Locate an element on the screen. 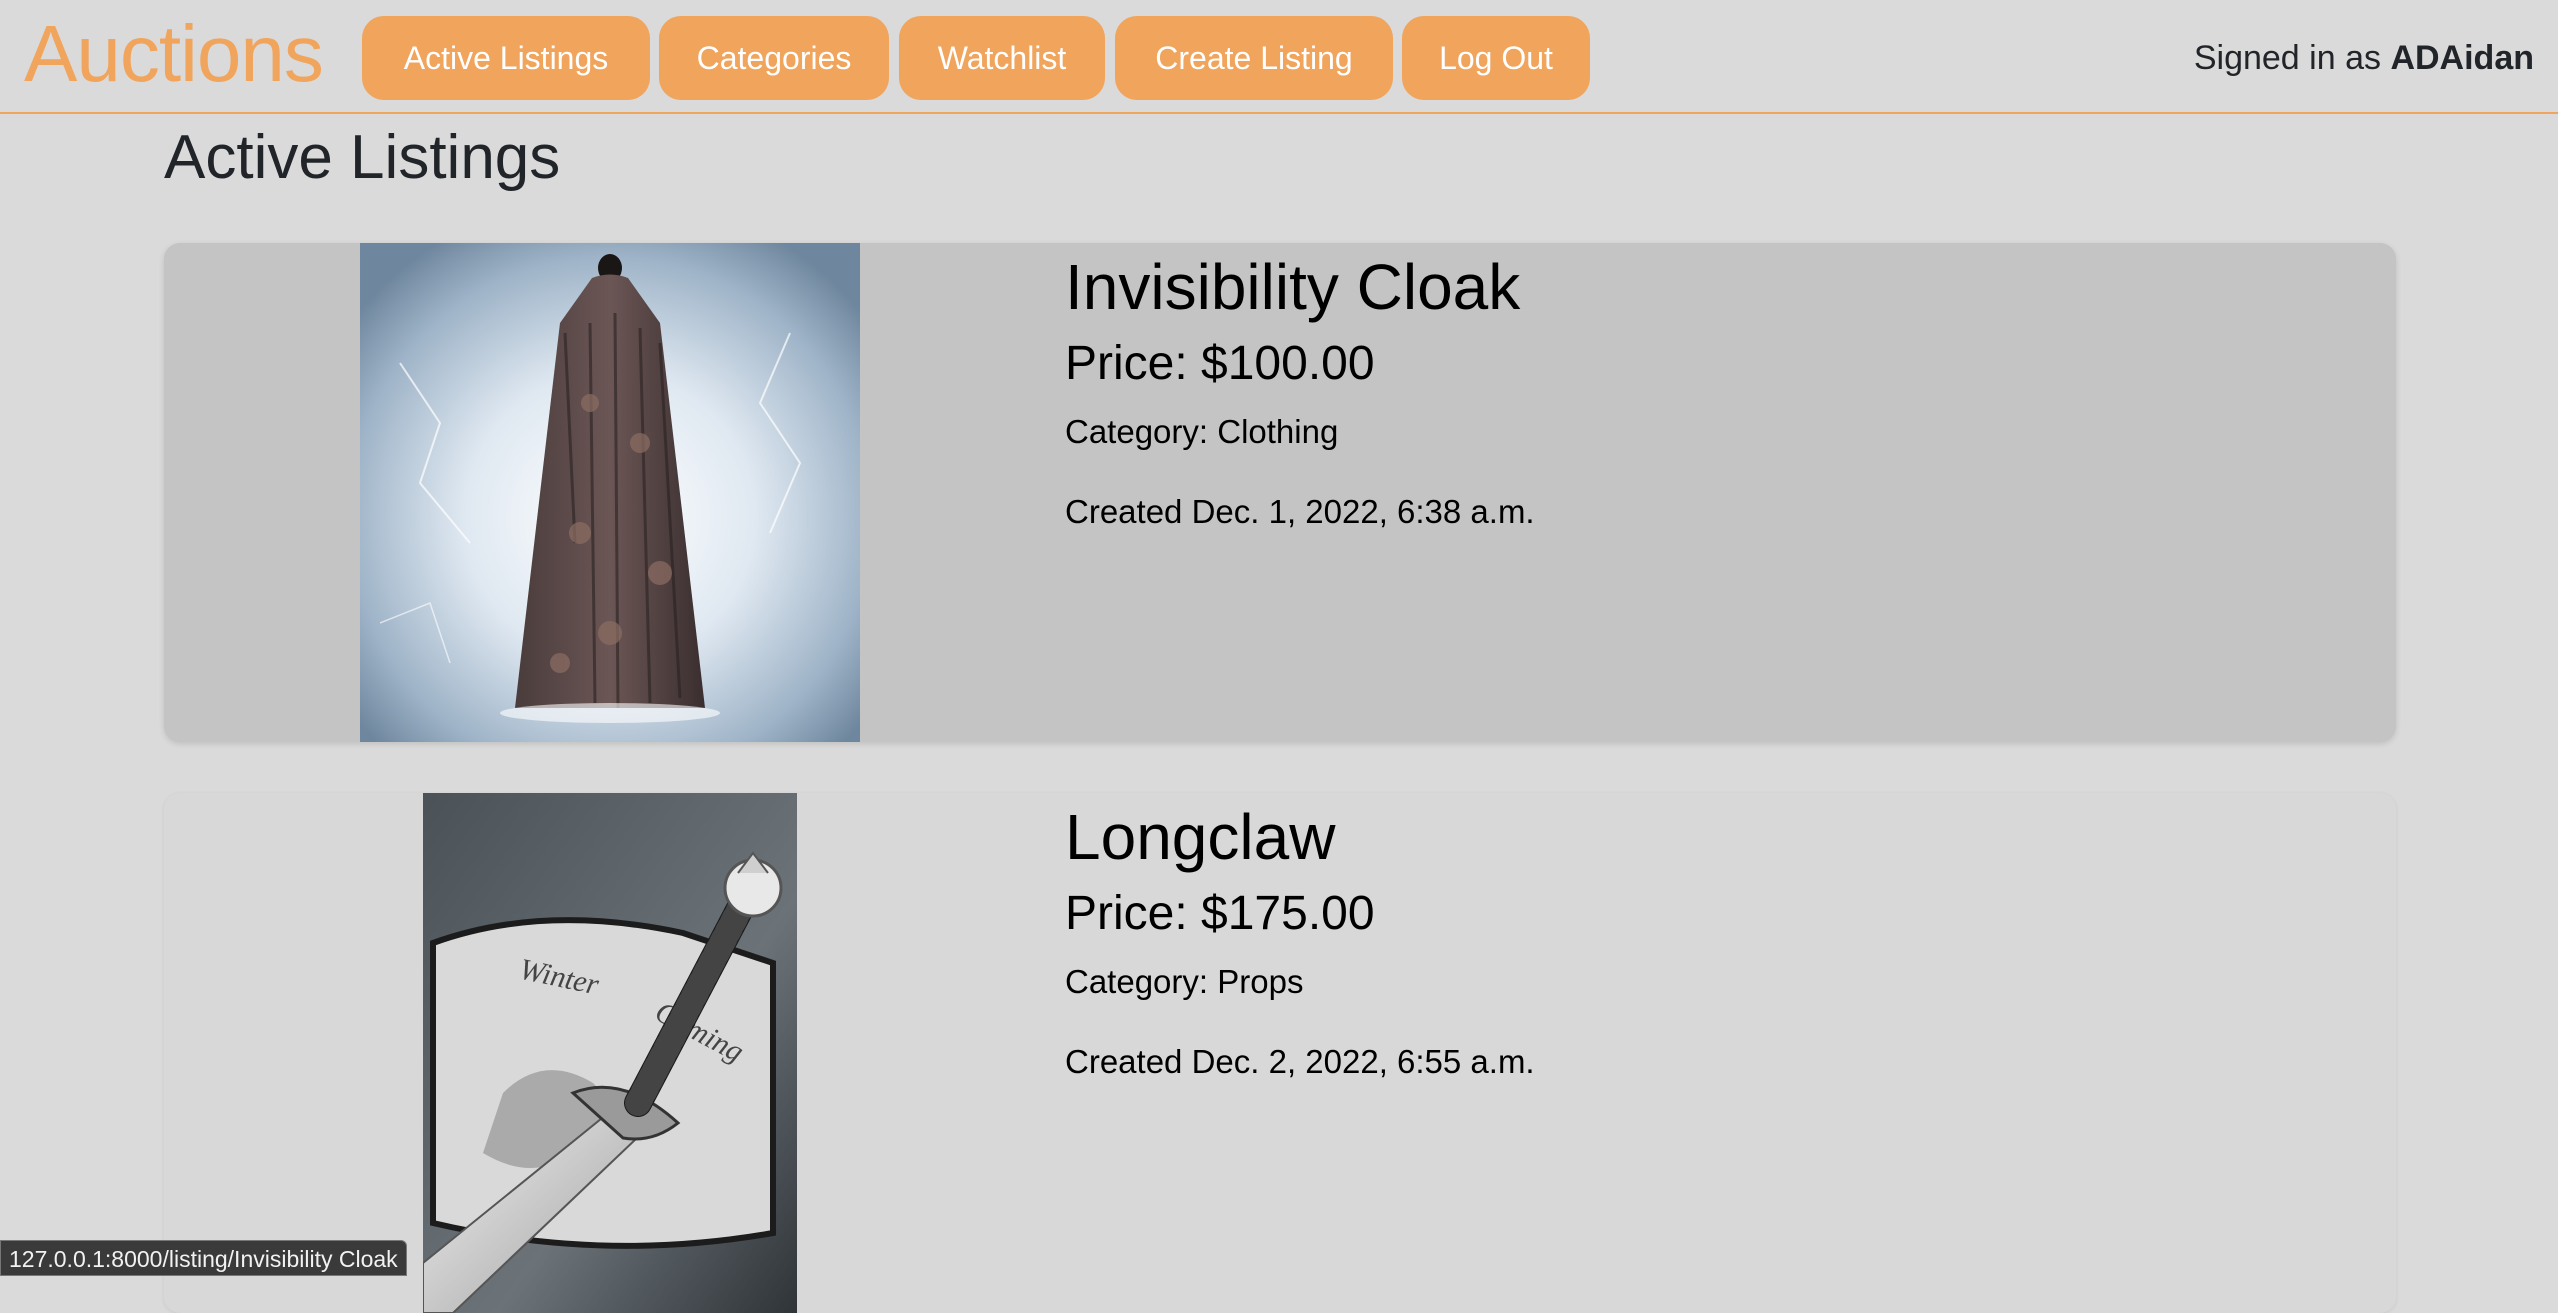 This screenshot has width=2558, height=1313. brand-logo: Auctions is located at coordinates (174, 54).